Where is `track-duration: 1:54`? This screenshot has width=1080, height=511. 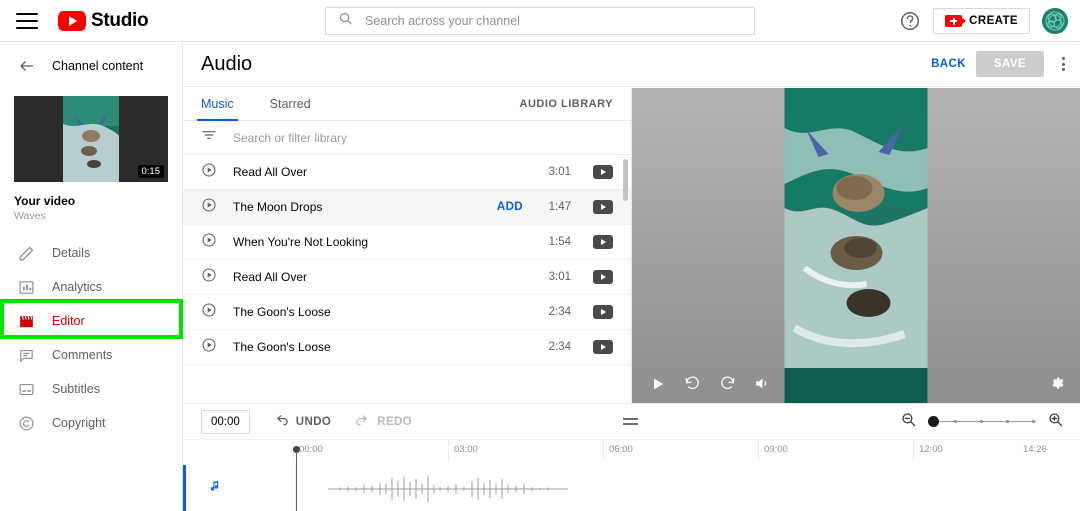 track-duration: 1:54 is located at coordinates (559, 242).